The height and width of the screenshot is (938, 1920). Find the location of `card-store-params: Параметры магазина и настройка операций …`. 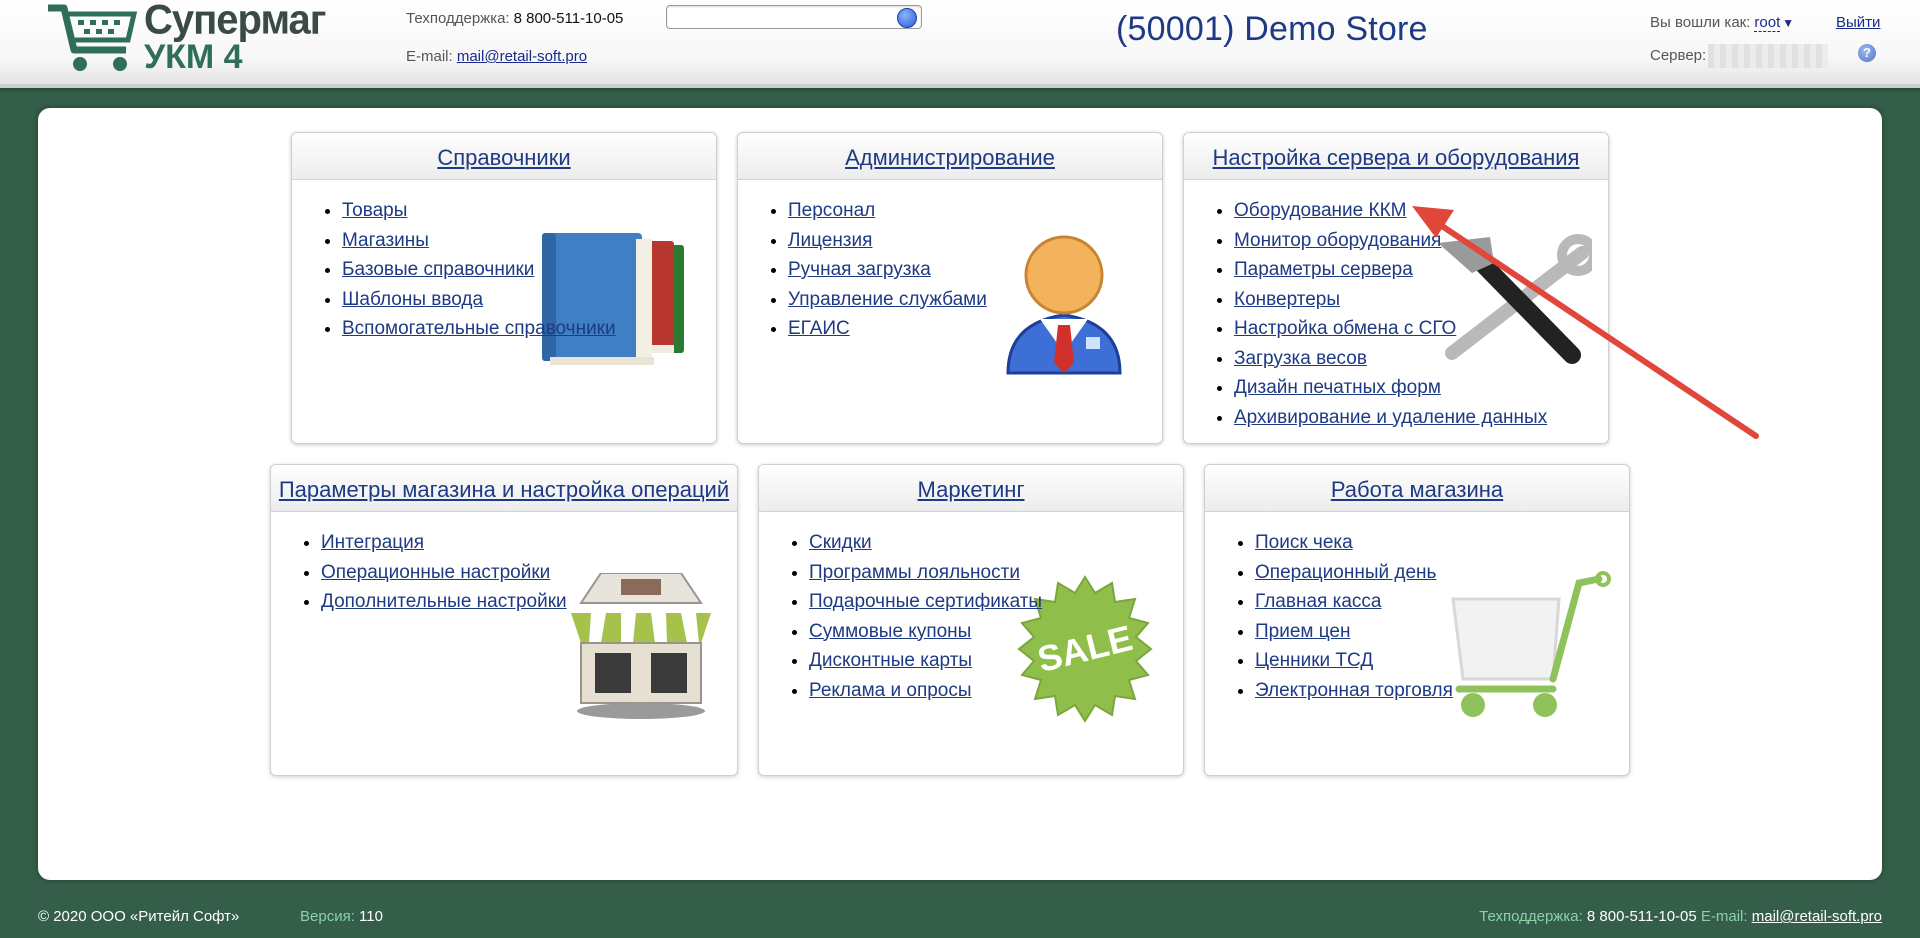

card-store-params: Параметры магазина и настройка операций … is located at coordinates (504, 620).